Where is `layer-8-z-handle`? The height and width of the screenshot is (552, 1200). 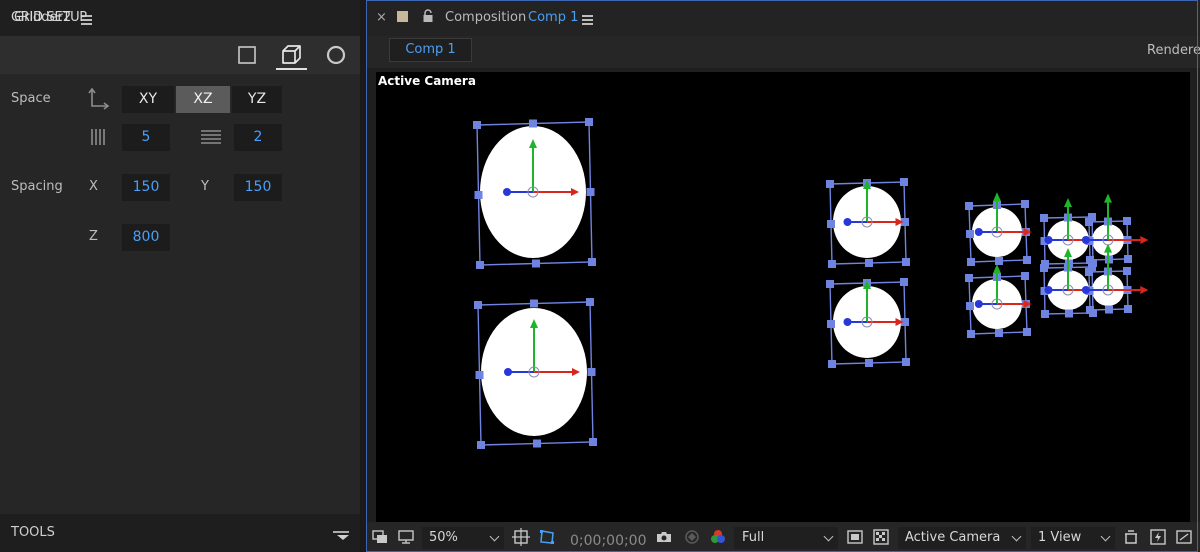
layer-8-z-handle is located at coordinates (1048, 290).